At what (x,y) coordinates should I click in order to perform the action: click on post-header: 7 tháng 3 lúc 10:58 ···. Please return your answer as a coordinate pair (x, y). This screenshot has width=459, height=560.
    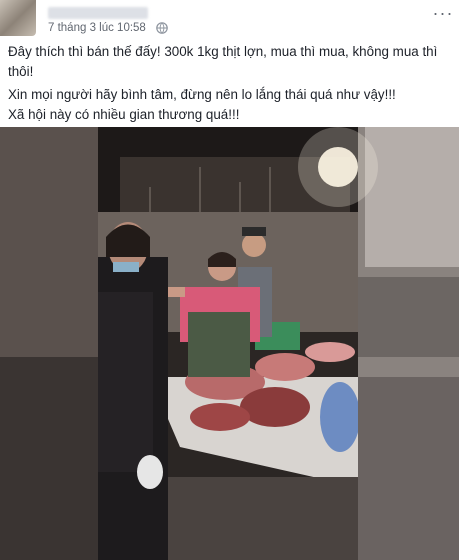
    Looking at the image, I should click on (229, 20).